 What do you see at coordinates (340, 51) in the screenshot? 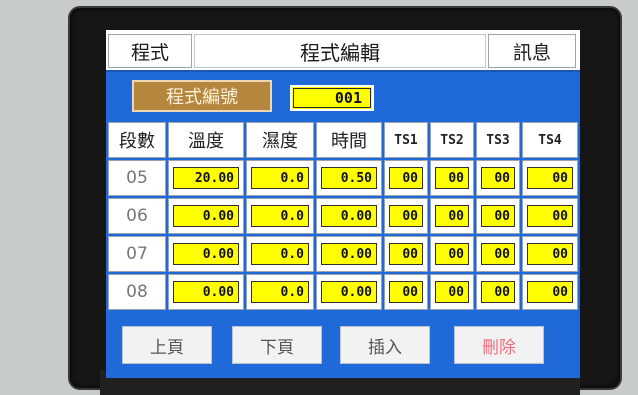
I see `page-title: 程式編輯` at bounding box center [340, 51].